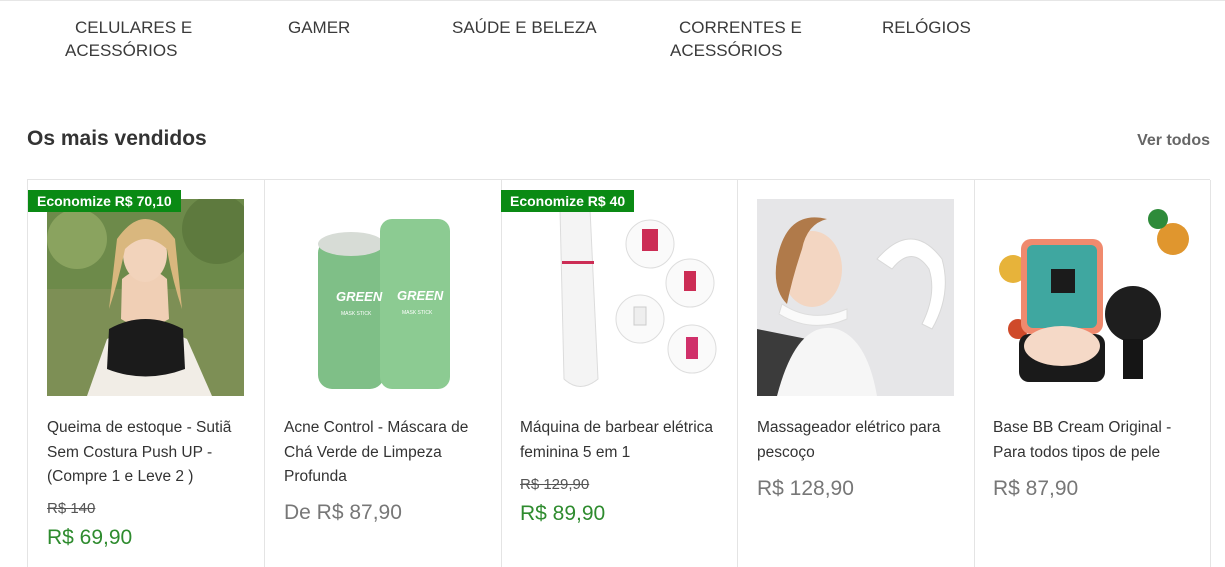 Image resolution: width=1225 pixels, height=567 pixels. What do you see at coordinates (740, 27) in the screenshot?
I see `category-label: CORRENTES E` at bounding box center [740, 27].